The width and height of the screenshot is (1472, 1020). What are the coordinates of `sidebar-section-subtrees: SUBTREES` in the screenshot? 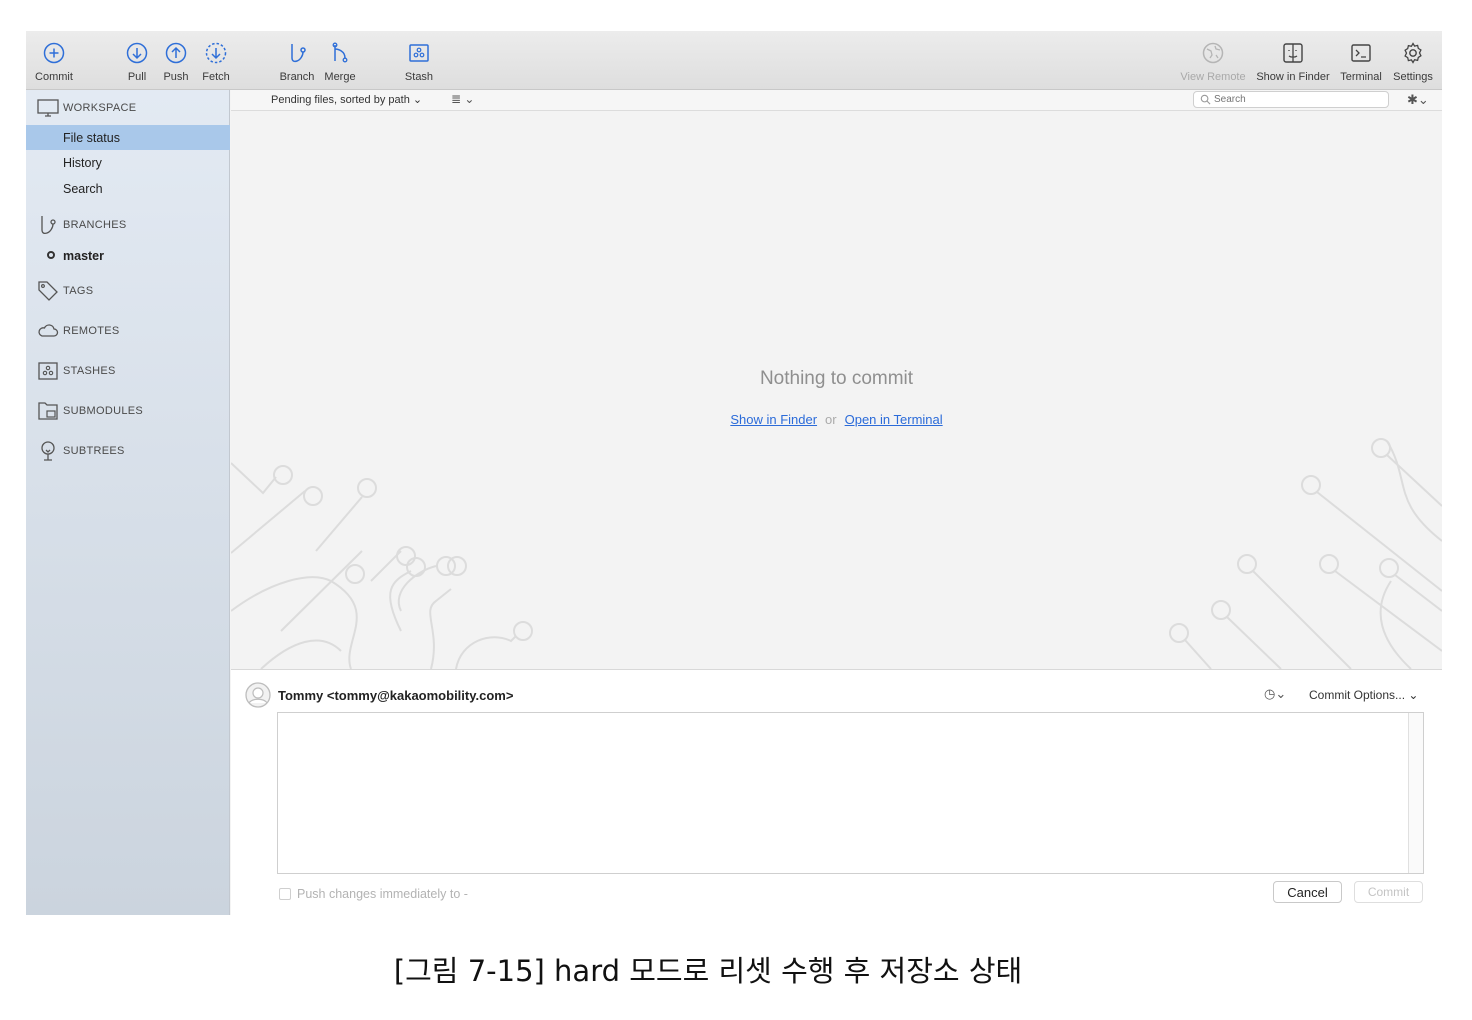 It's located at (128, 451).